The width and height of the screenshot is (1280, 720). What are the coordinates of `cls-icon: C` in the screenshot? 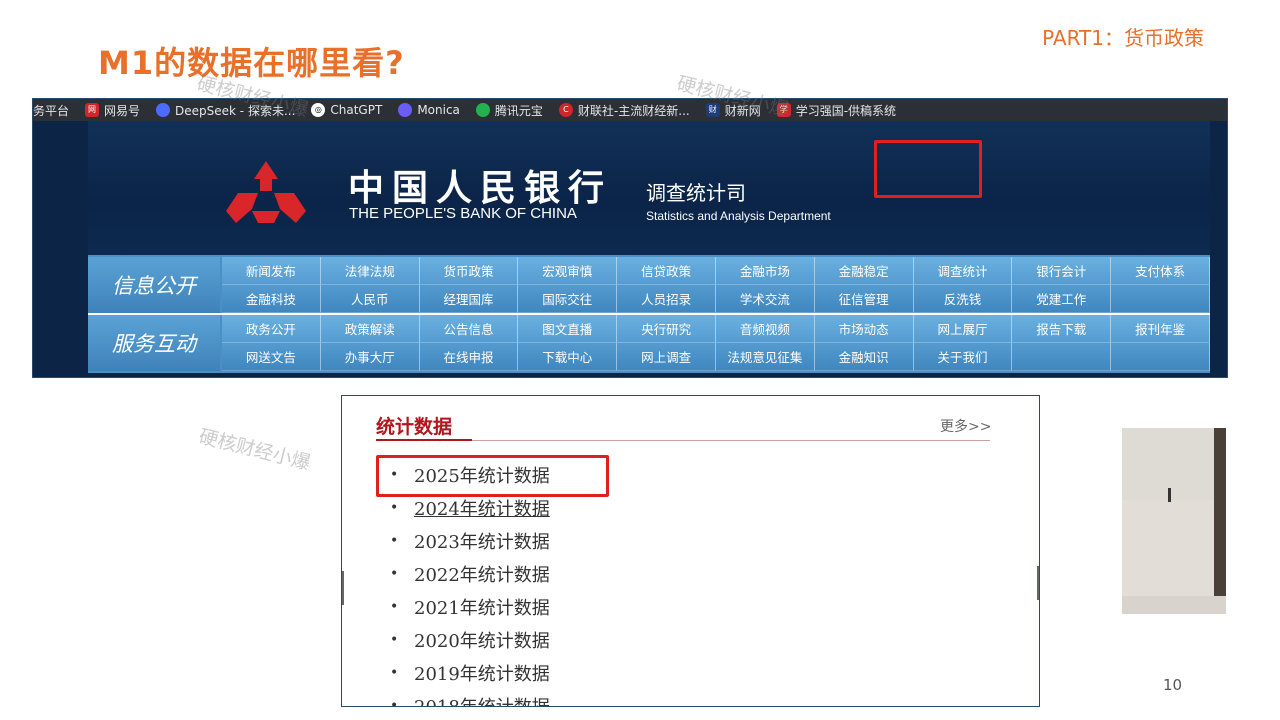 It's located at (565, 110).